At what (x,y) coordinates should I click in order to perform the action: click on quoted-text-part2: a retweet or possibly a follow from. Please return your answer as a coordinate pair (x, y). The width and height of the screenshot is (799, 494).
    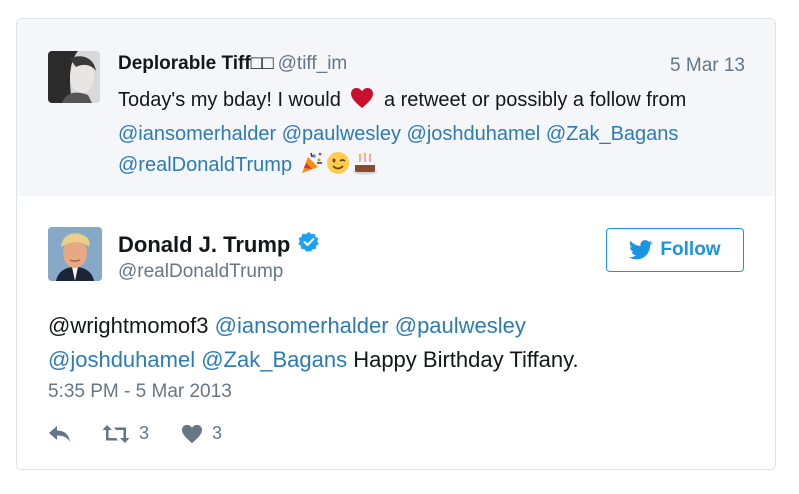
    Looking at the image, I should click on (535, 100).